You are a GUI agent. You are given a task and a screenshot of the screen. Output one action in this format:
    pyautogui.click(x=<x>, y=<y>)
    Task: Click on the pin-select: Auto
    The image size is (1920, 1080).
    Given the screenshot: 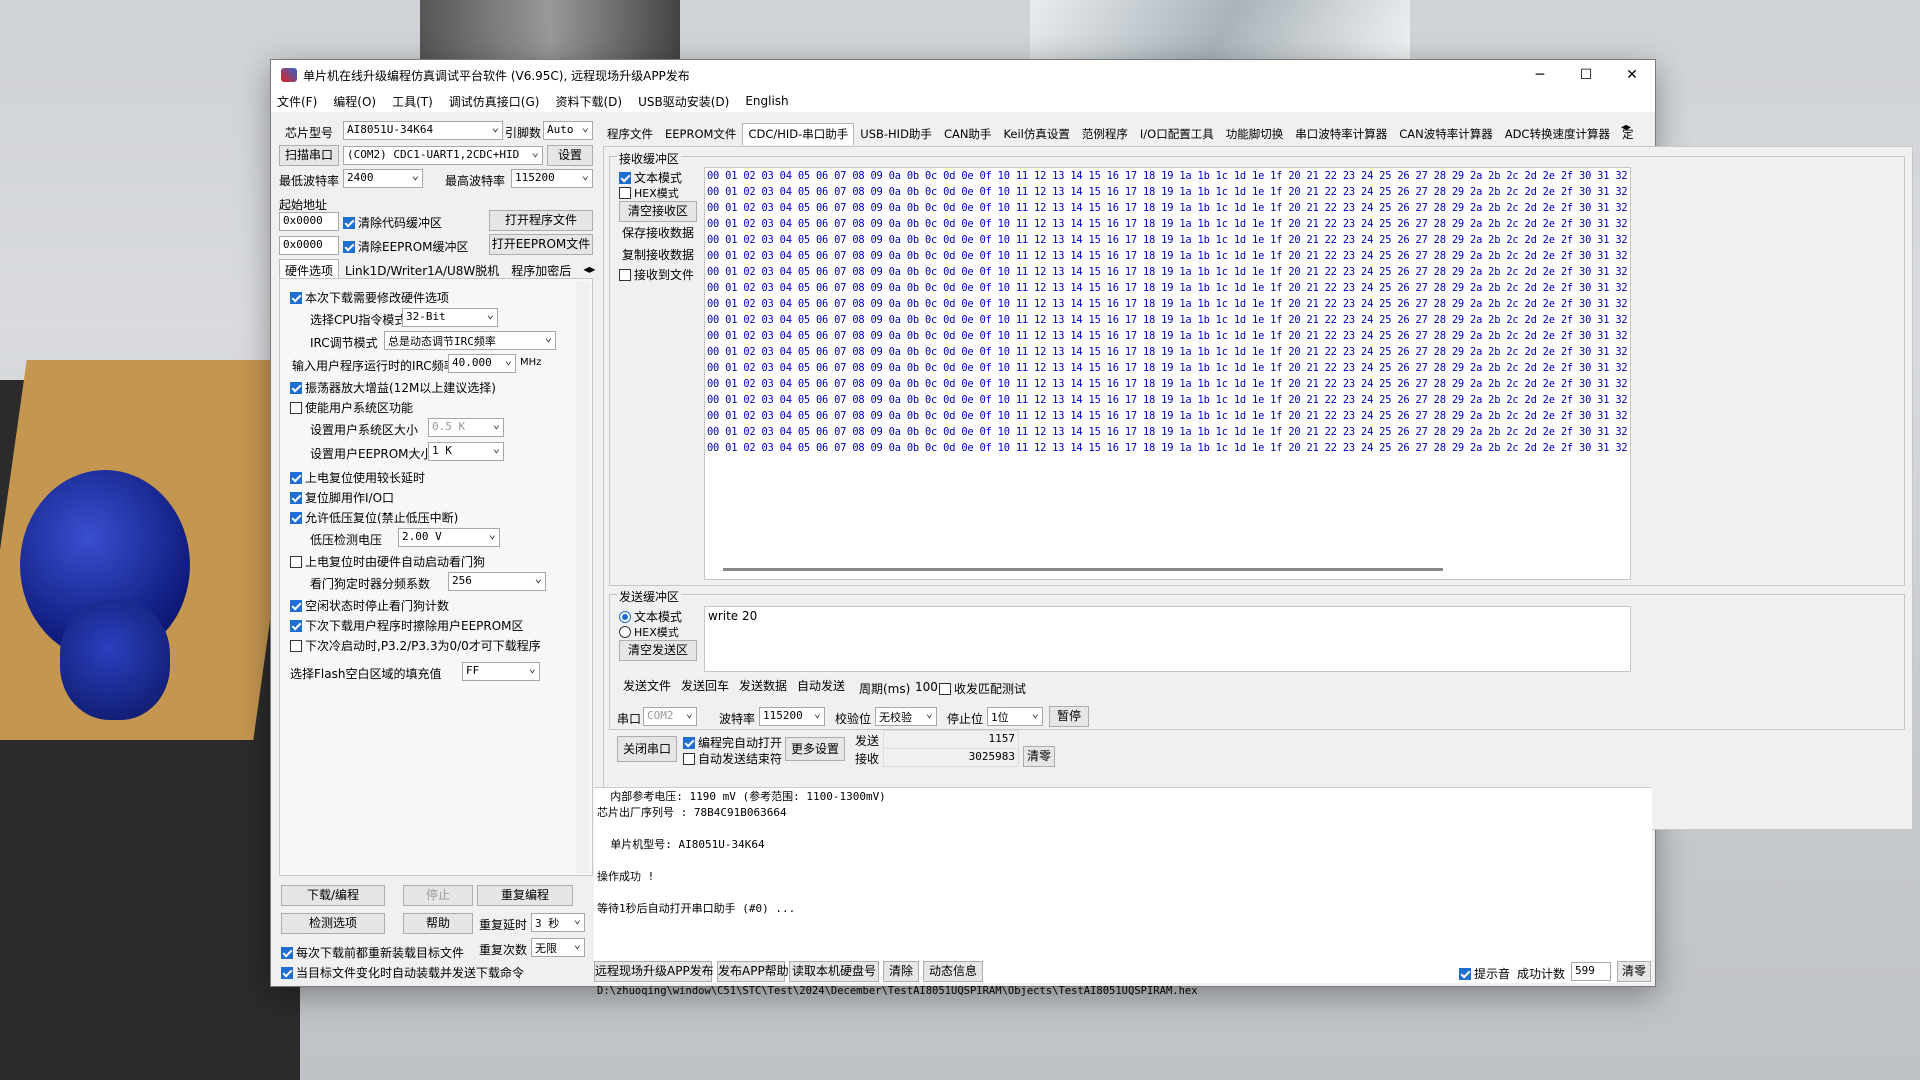 What is the action you would take?
    pyautogui.click(x=568, y=130)
    